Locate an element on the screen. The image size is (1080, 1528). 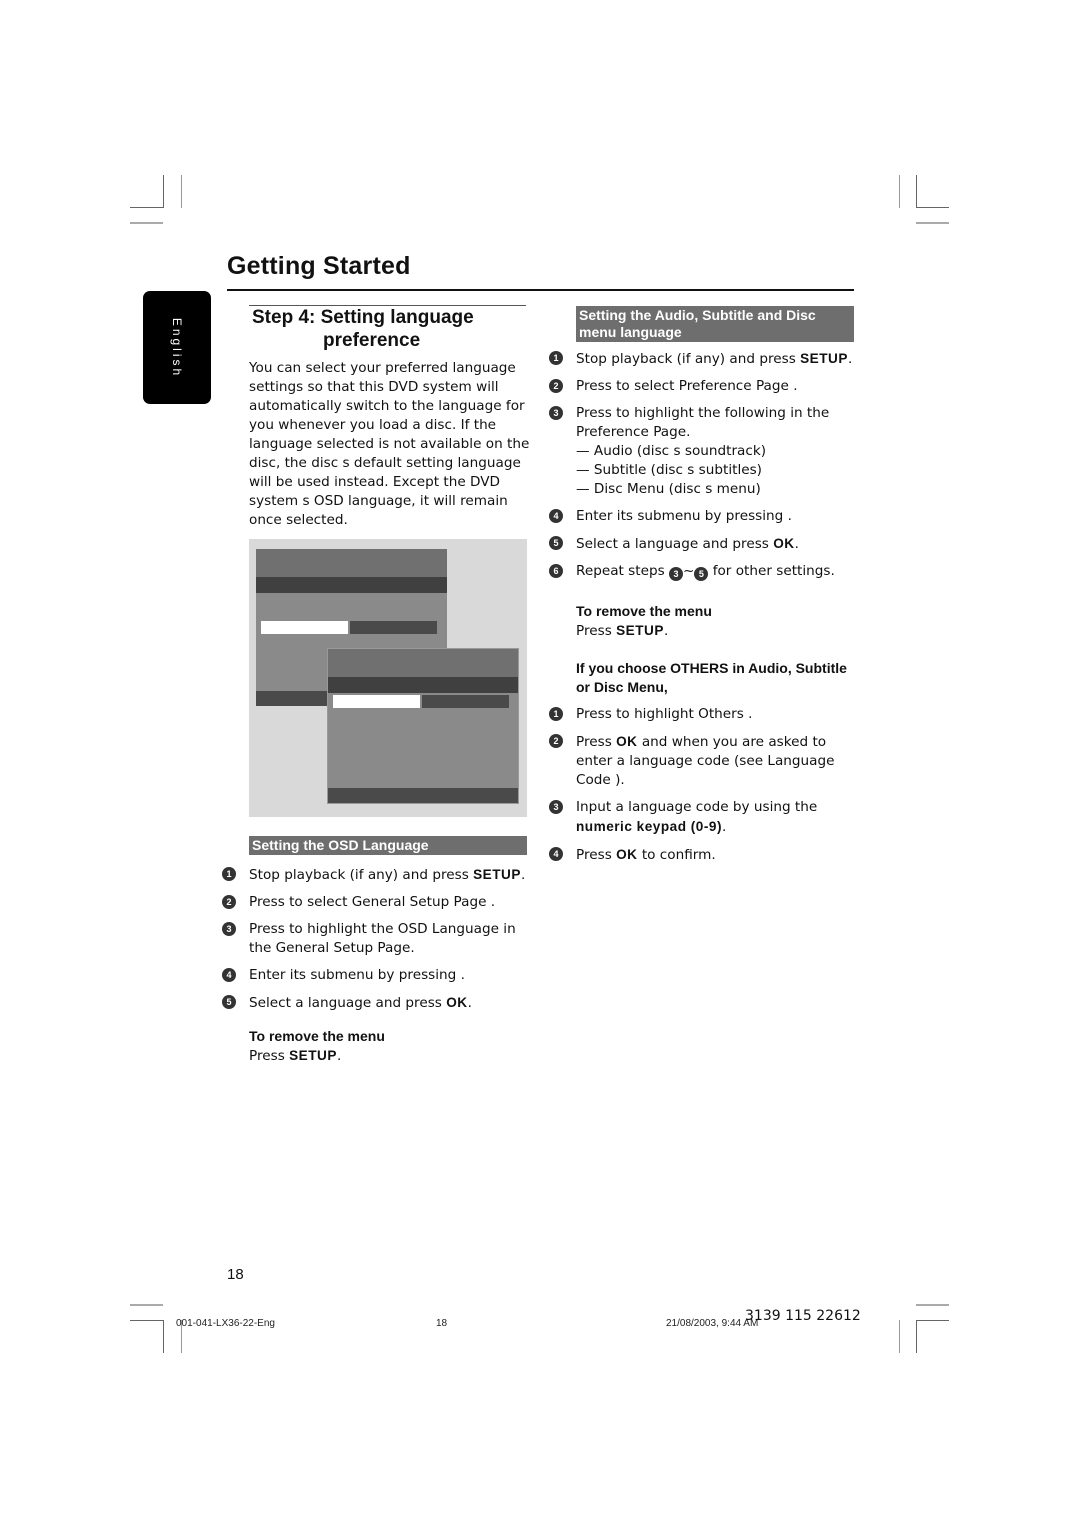
step-number-icon: 6 is located at coordinates (556, 571).